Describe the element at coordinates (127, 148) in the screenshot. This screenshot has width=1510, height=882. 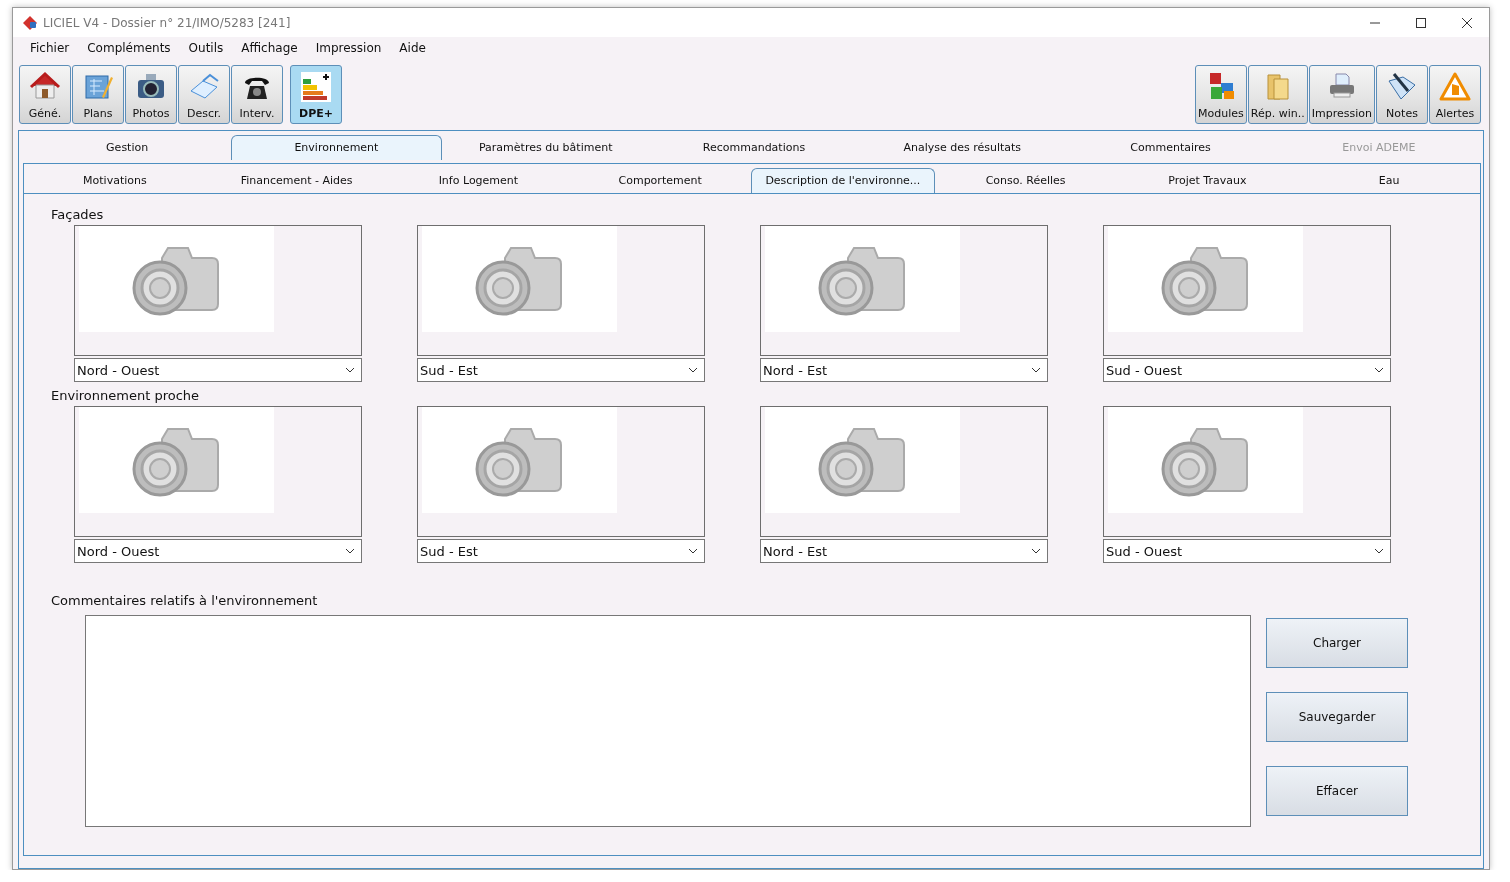
I see `tab: Gestion` at that location.